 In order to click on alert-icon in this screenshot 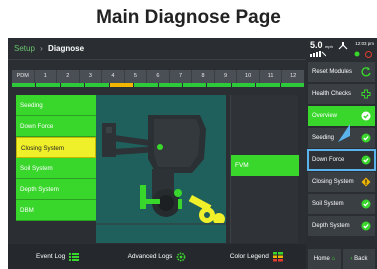, I will do `click(368, 54)`.